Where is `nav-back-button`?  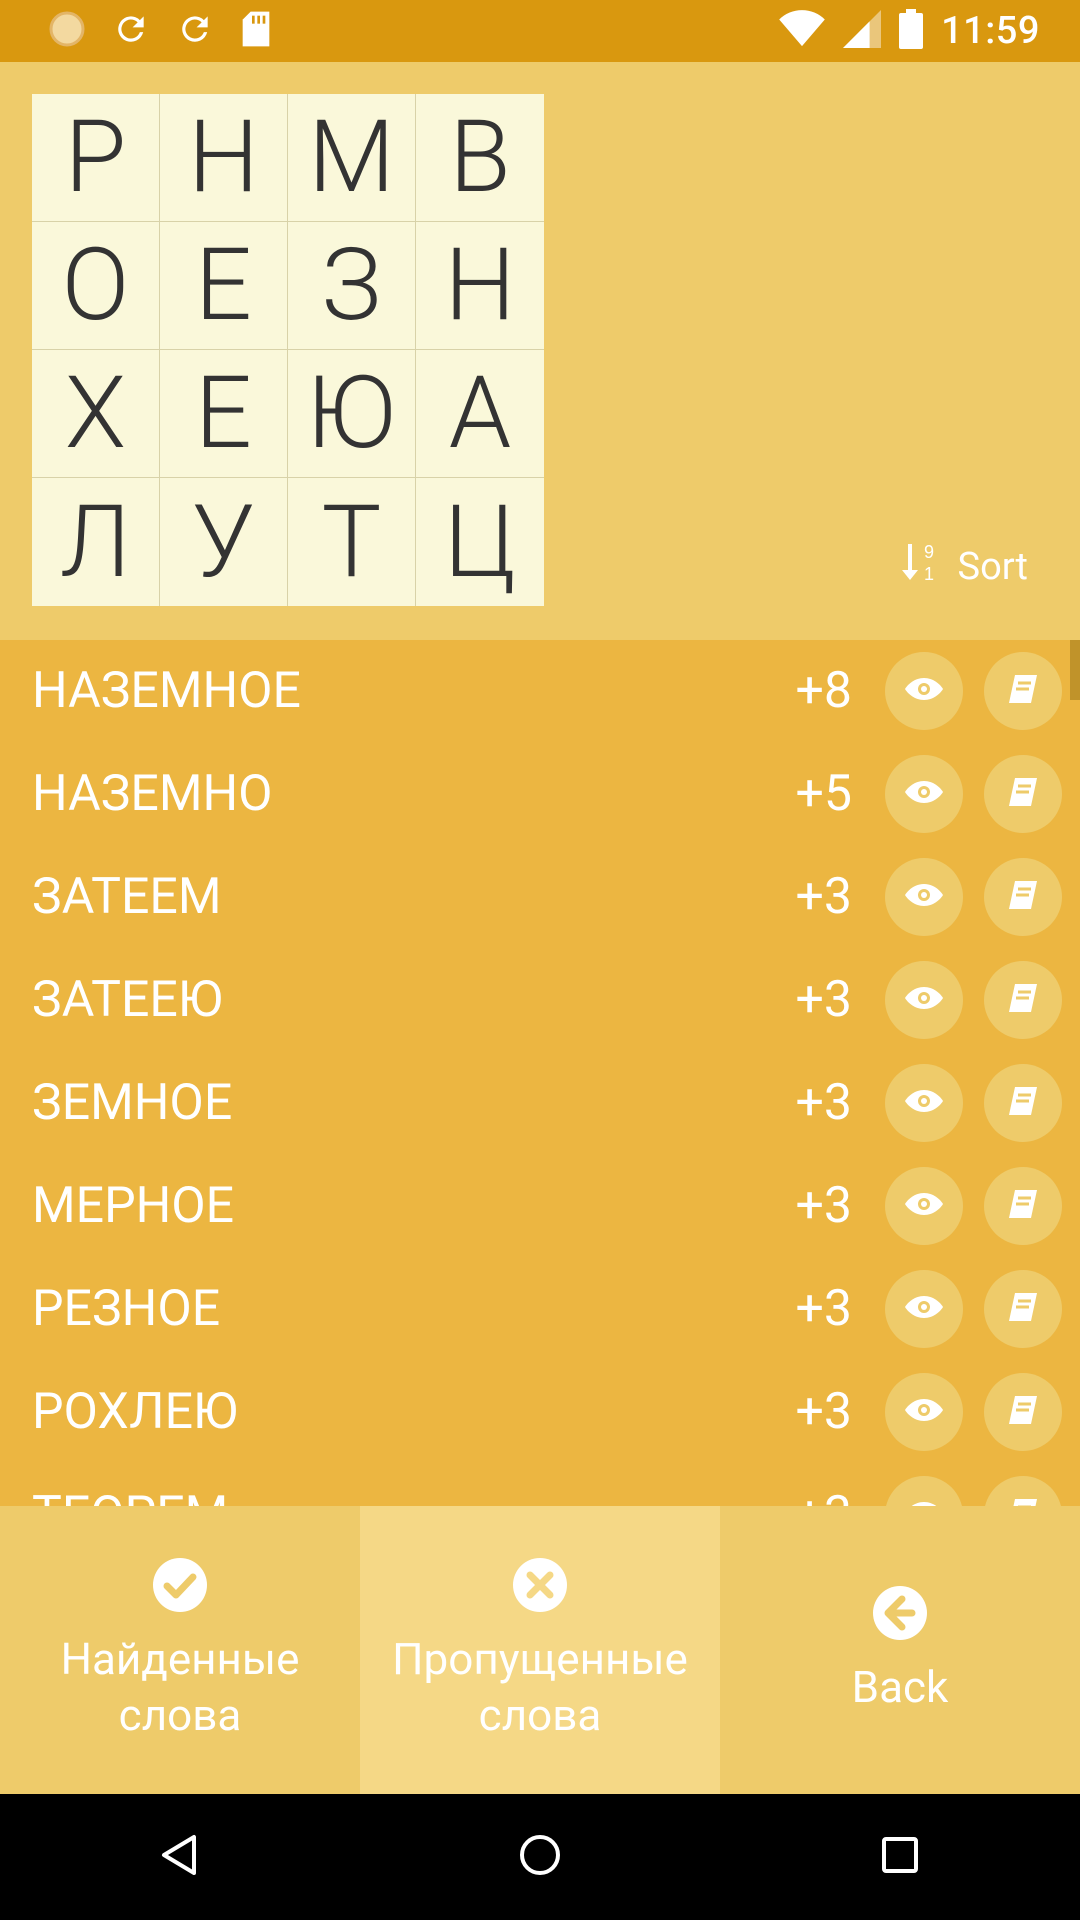 nav-back-button is located at coordinates (180, 1857).